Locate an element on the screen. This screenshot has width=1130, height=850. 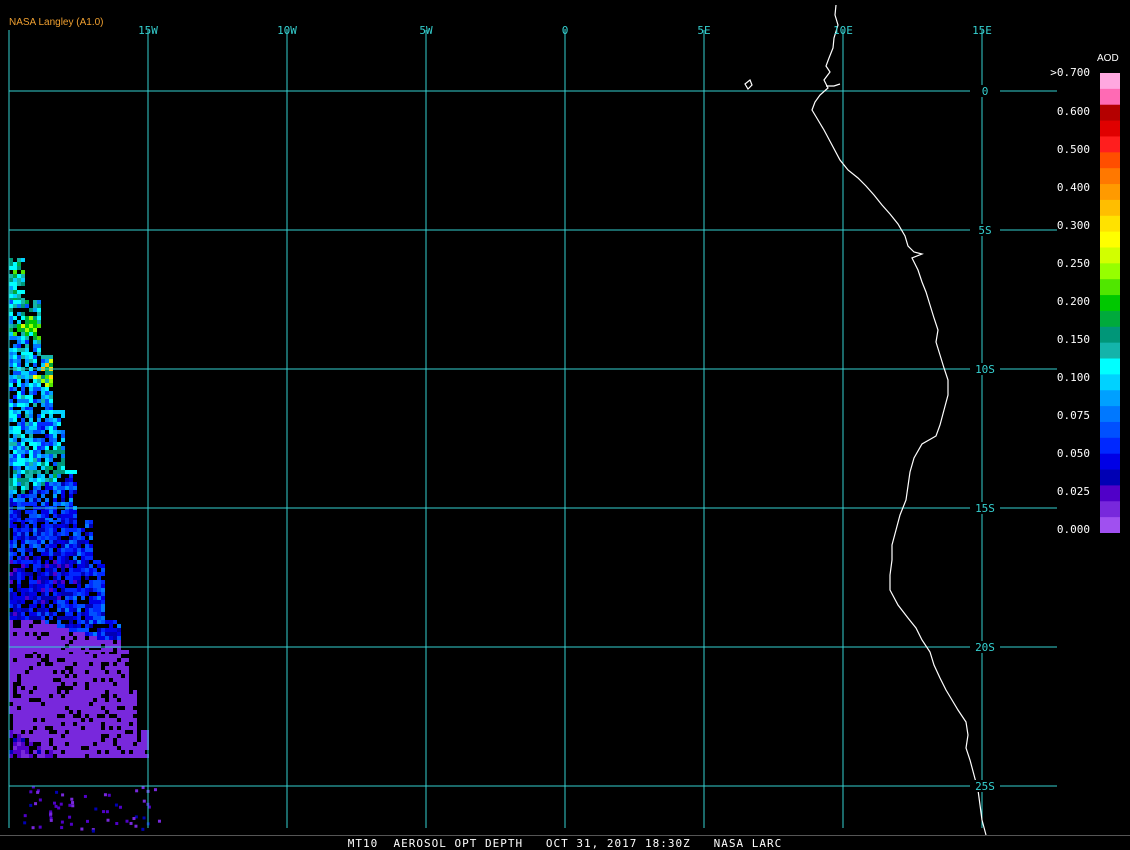
legend-label: 0.100 is located at coordinates (1073, 377).